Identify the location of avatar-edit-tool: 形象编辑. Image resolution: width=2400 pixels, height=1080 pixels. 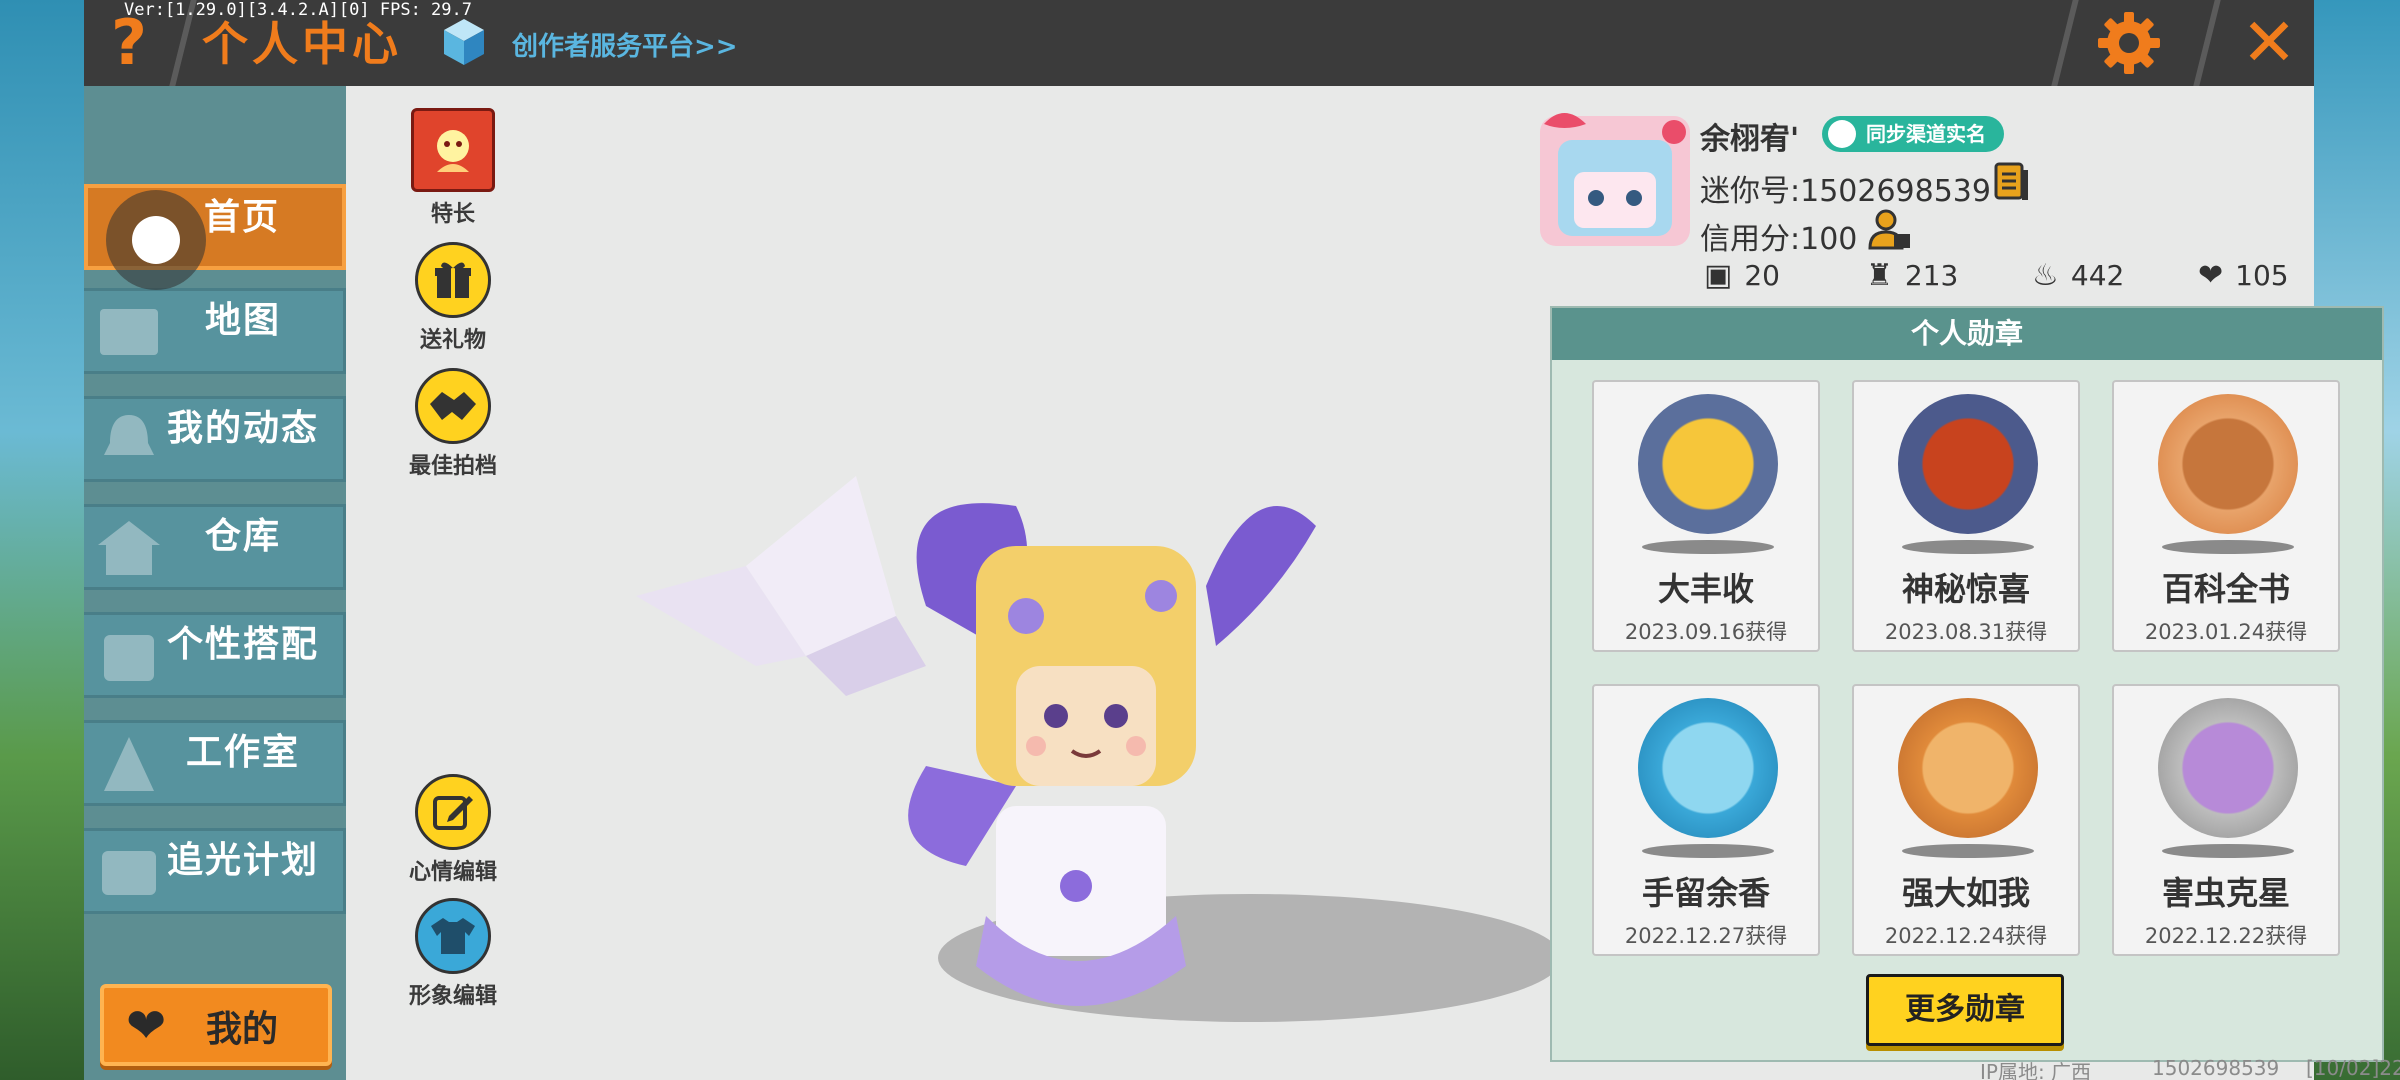
(453, 954).